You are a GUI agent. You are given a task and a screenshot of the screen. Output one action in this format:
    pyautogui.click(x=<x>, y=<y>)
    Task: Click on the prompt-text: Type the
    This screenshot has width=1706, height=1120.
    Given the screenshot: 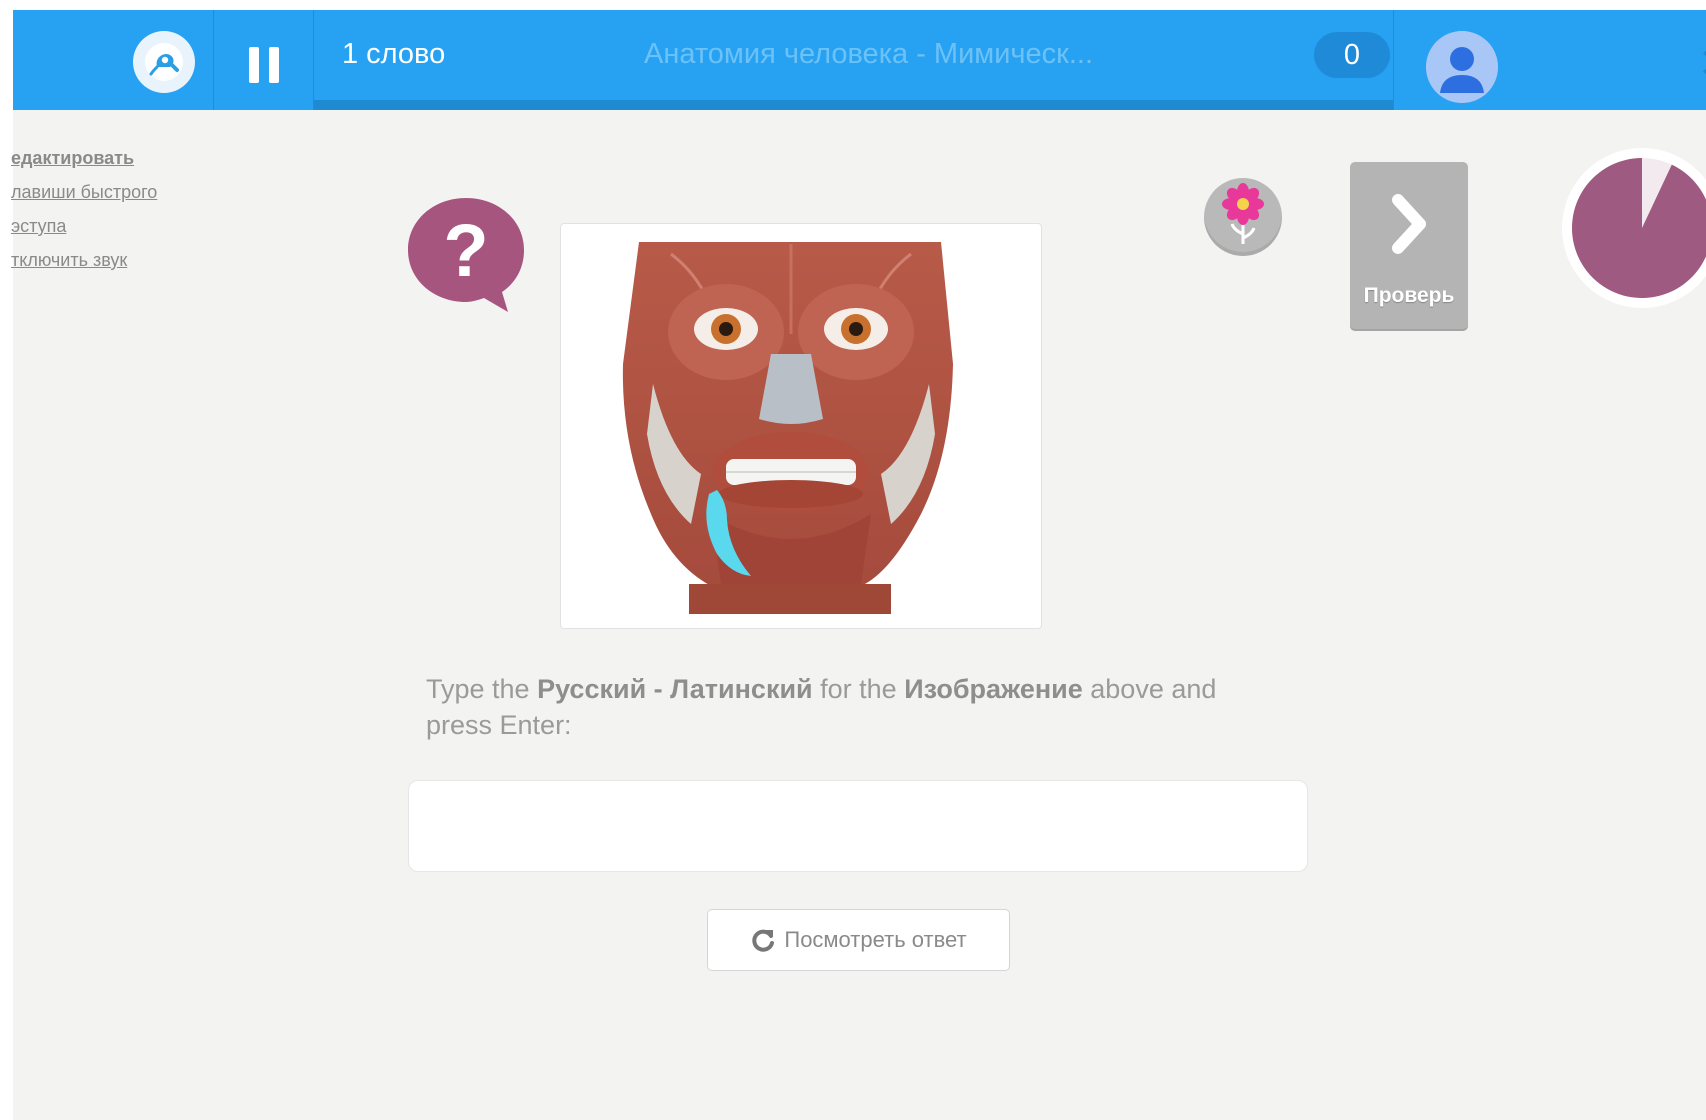 What is the action you would take?
    pyautogui.click(x=482, y=689)
    